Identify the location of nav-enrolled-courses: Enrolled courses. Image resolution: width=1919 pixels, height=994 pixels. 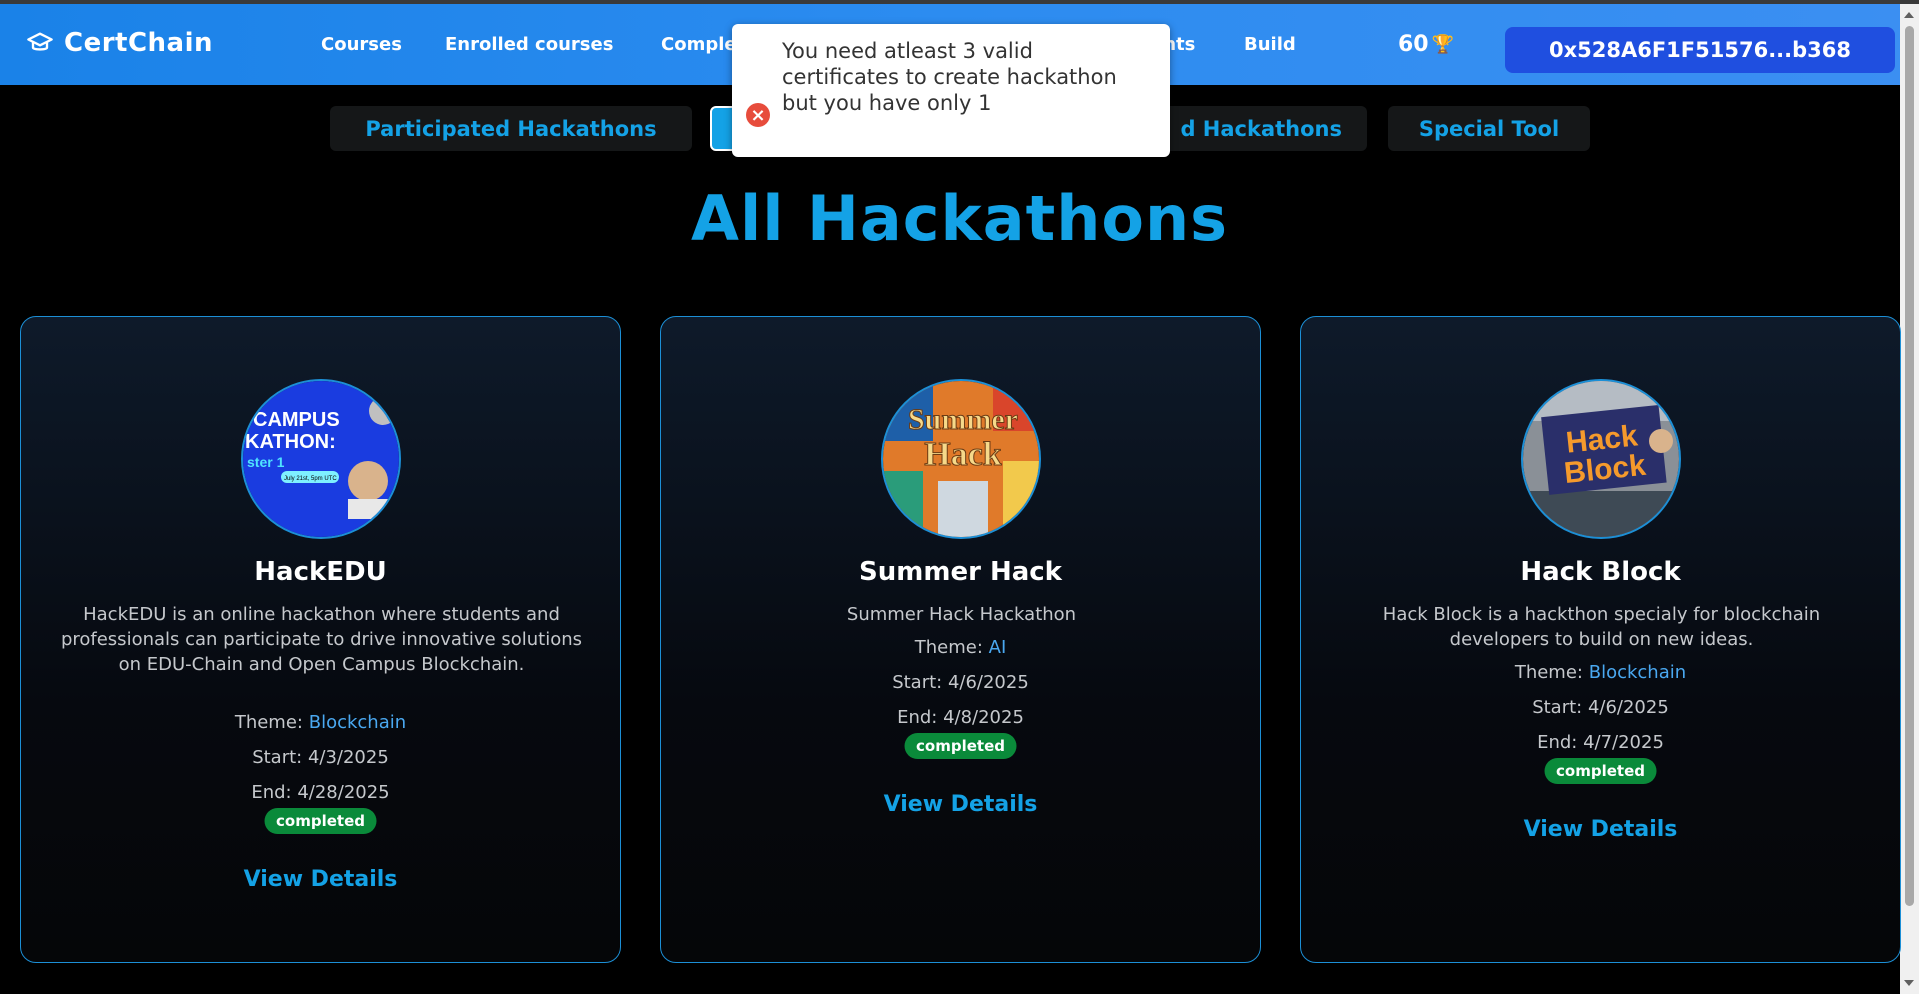
(529, 44).